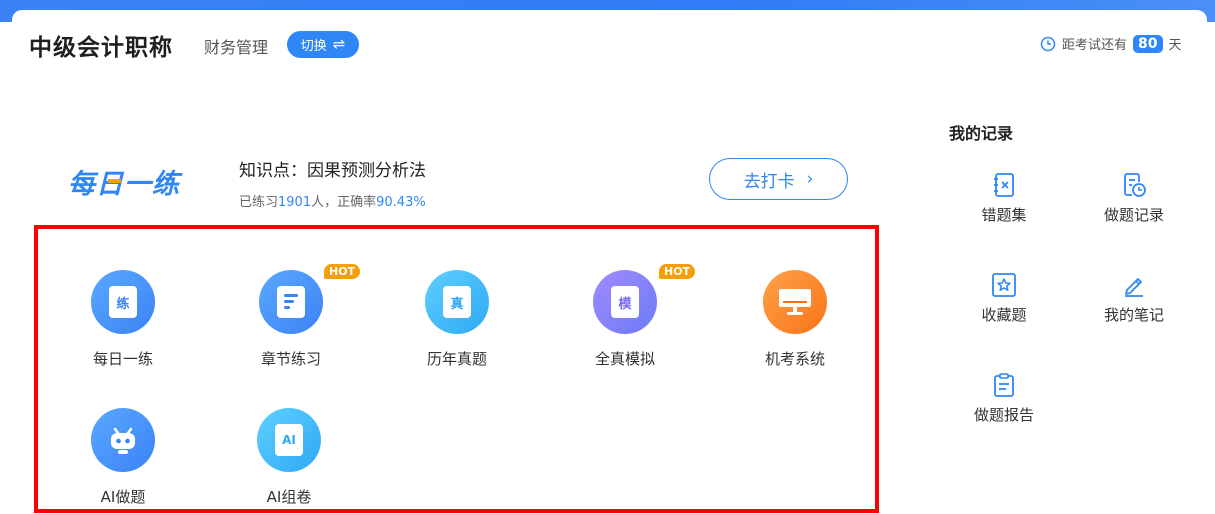 This screenshot has height=514, width=1215. I want to click on feature-ai-practice: AI做题, so click(123, 457).